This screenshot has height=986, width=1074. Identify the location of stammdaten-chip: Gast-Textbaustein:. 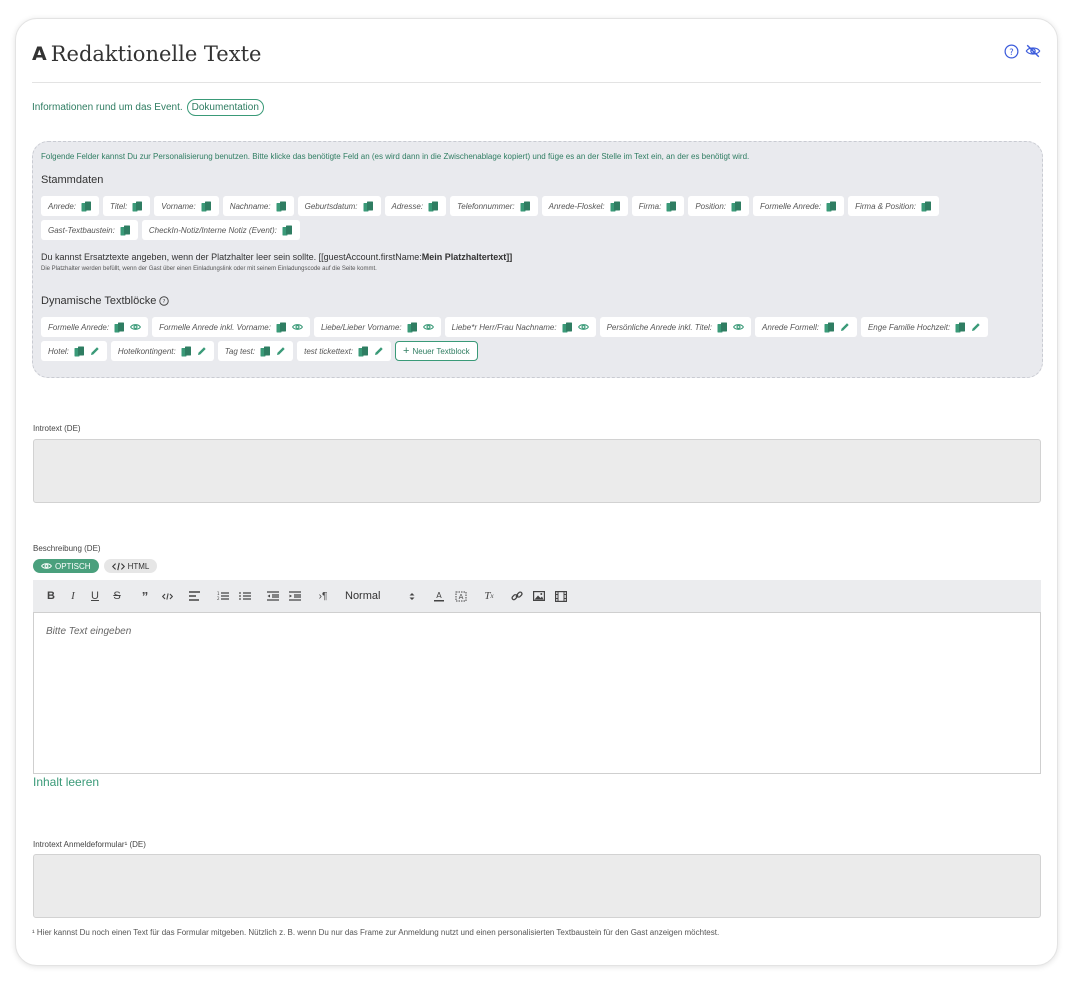
(89, 230).